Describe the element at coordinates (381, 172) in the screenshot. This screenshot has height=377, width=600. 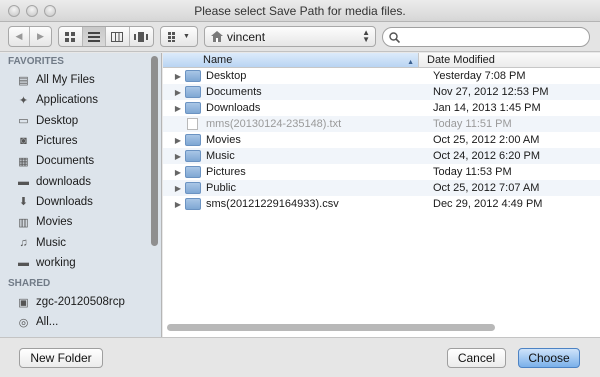
I see `file-row: ▶ Pictures Today 11:53 PM` at that location.